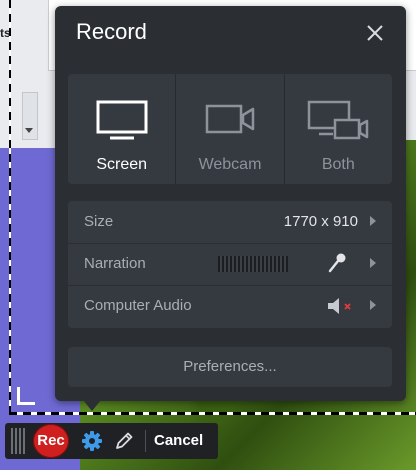 The image size is (416, 470). I want to click on mode-both: Both, so click(338, 129).